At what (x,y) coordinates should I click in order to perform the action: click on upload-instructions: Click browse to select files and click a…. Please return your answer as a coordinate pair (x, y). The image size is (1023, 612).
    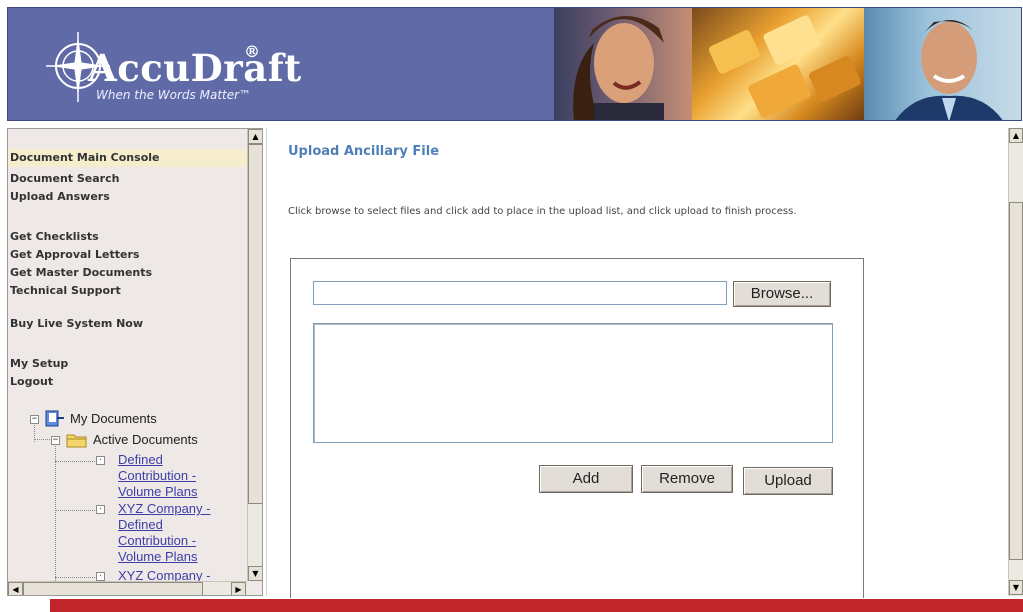
    Looking at the image, I should click on (542, 211).